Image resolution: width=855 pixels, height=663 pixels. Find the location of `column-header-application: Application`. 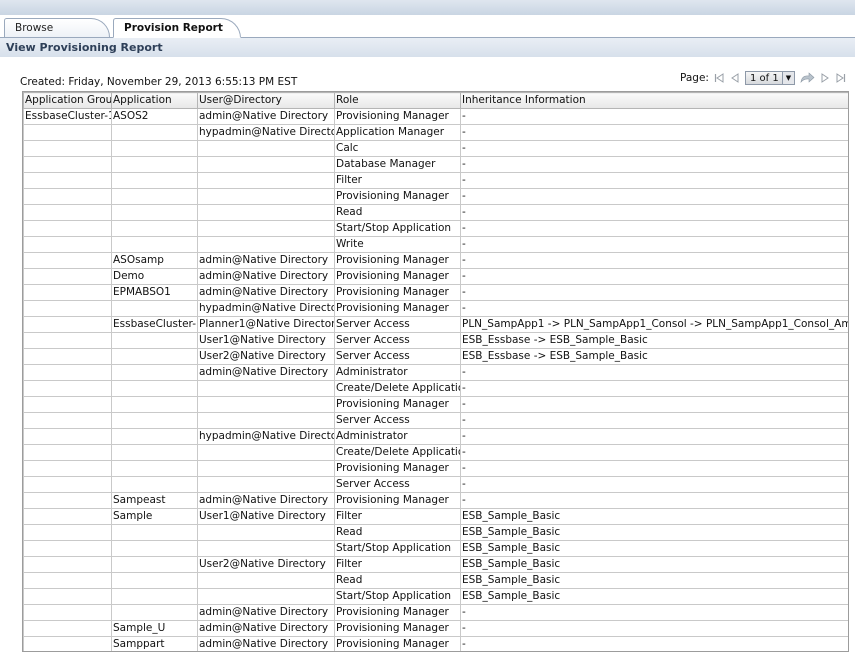

column-header-application: Application is located at coordinates (154, 100).